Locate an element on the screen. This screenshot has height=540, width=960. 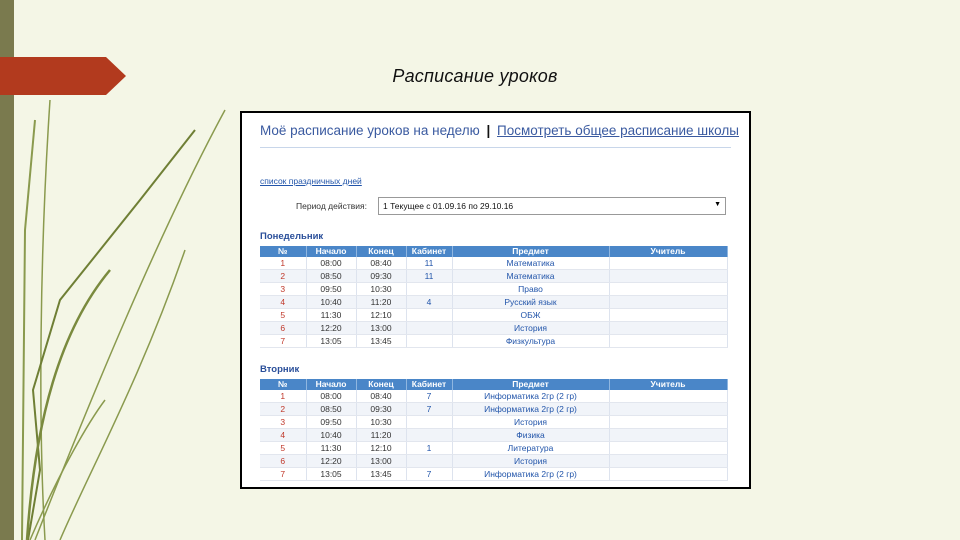
table-row: 1 08:00 08:40 11 Математика is located at coordinates (494, 263).